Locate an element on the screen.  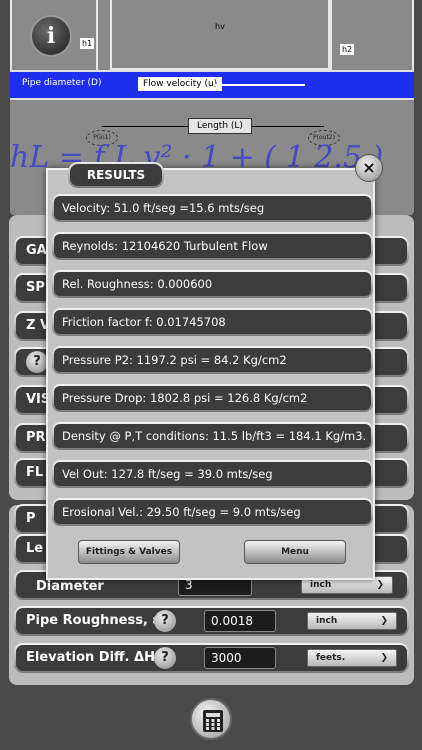
h2-label: h2 is located at coordinates (347, 49).